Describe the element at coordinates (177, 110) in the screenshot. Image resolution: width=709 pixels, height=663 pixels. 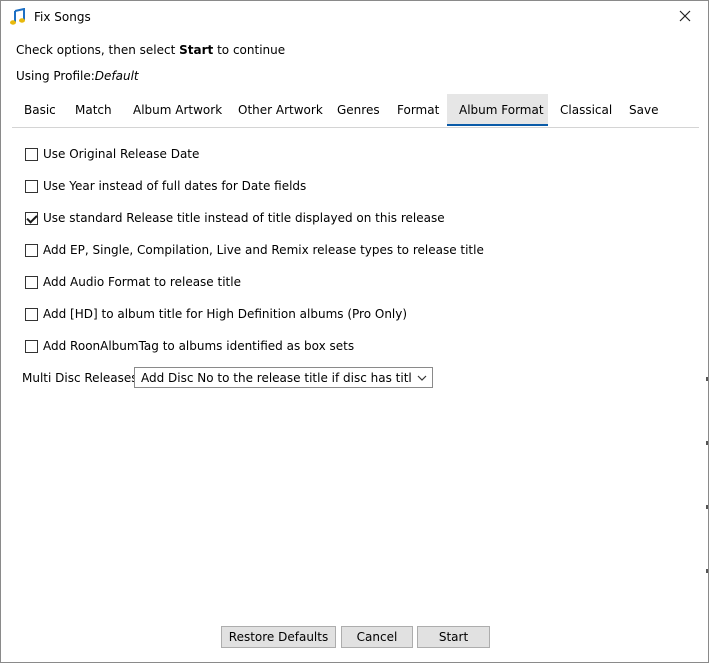
I see `tab-album-artwork: Album Artwork` at that location.